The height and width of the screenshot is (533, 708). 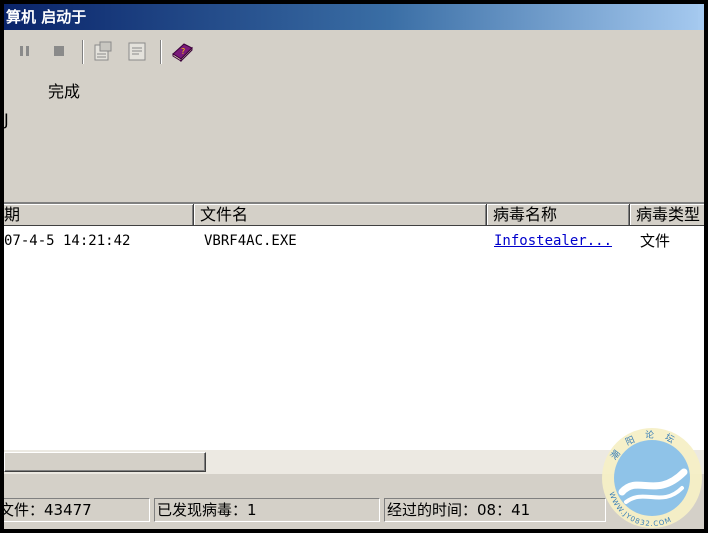 I want to click on column-date: 期, so click(x=99, y=215).